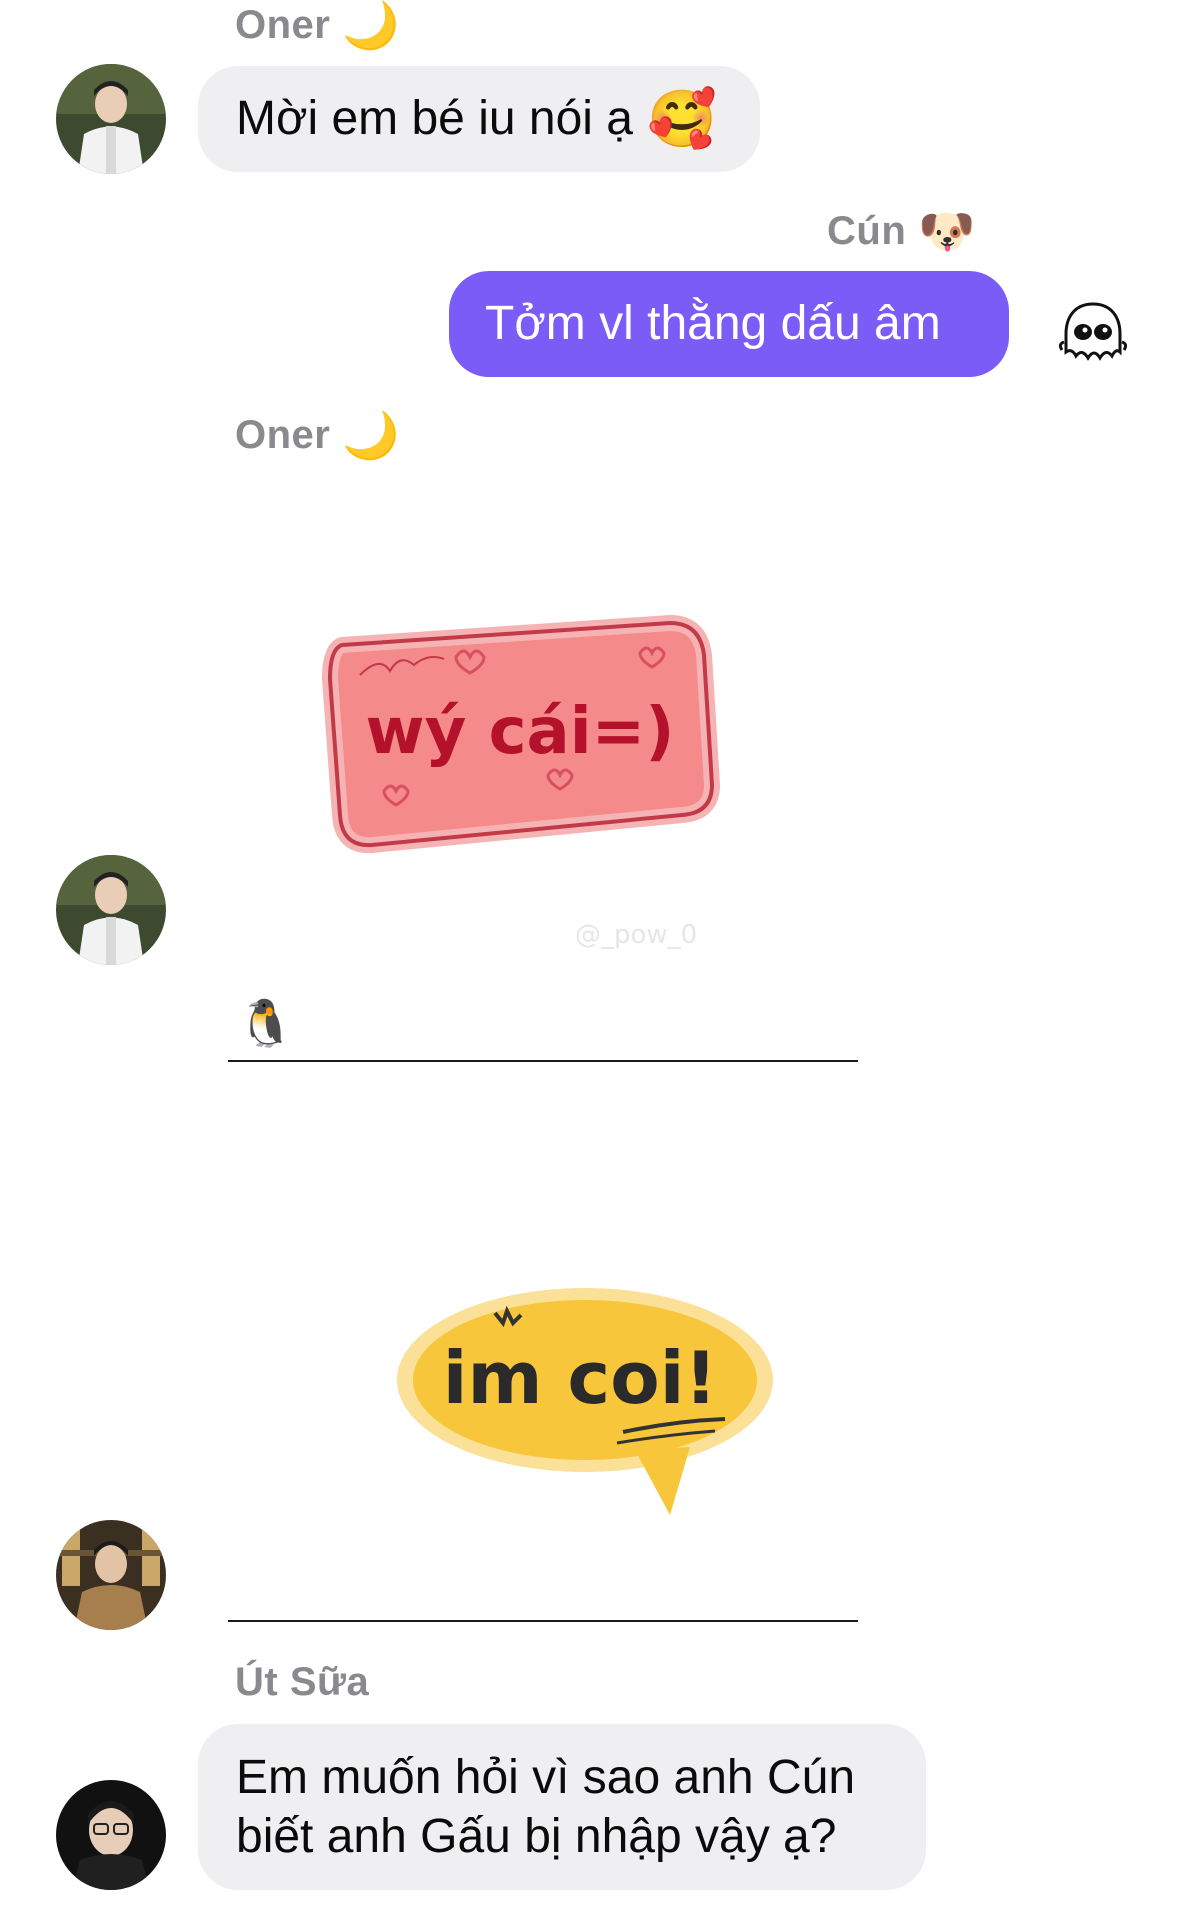 This screenshot has height=1920, width=1200. What do you see at coordinates (713, 323) in the screenshot?
I see `message-text: Tởm vl thằng dấu âm` at bounding box center [713, 323].